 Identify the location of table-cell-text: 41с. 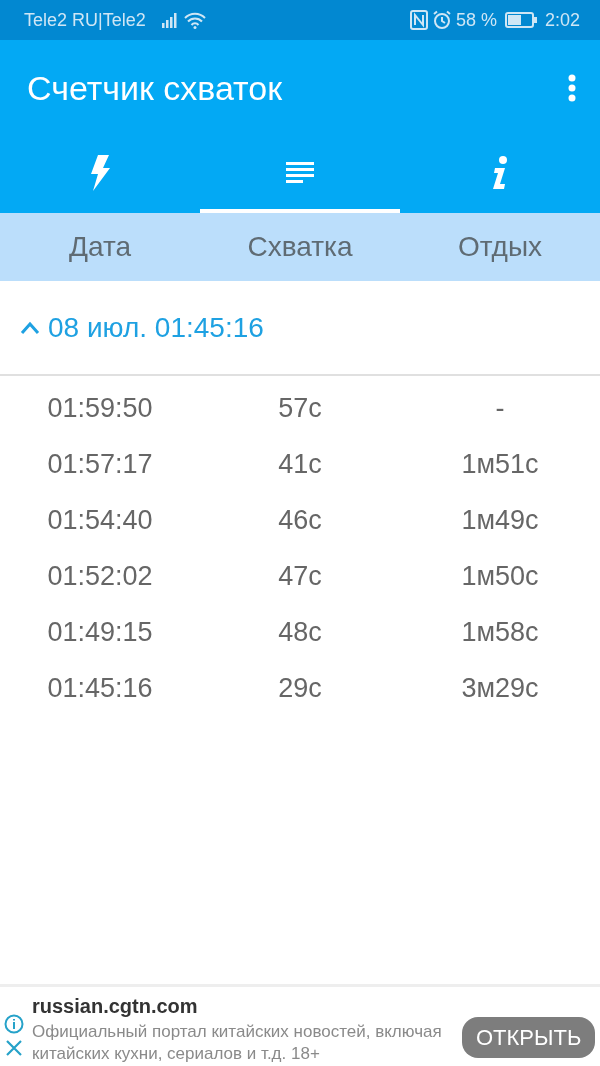
(300, 464).